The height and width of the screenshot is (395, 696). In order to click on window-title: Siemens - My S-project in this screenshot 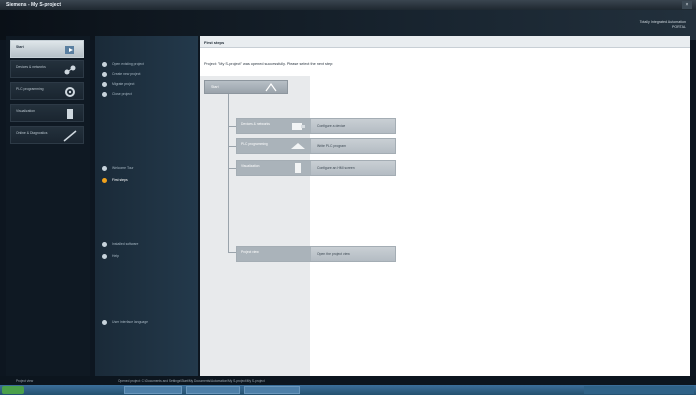, I will do `click(34, 5)`.